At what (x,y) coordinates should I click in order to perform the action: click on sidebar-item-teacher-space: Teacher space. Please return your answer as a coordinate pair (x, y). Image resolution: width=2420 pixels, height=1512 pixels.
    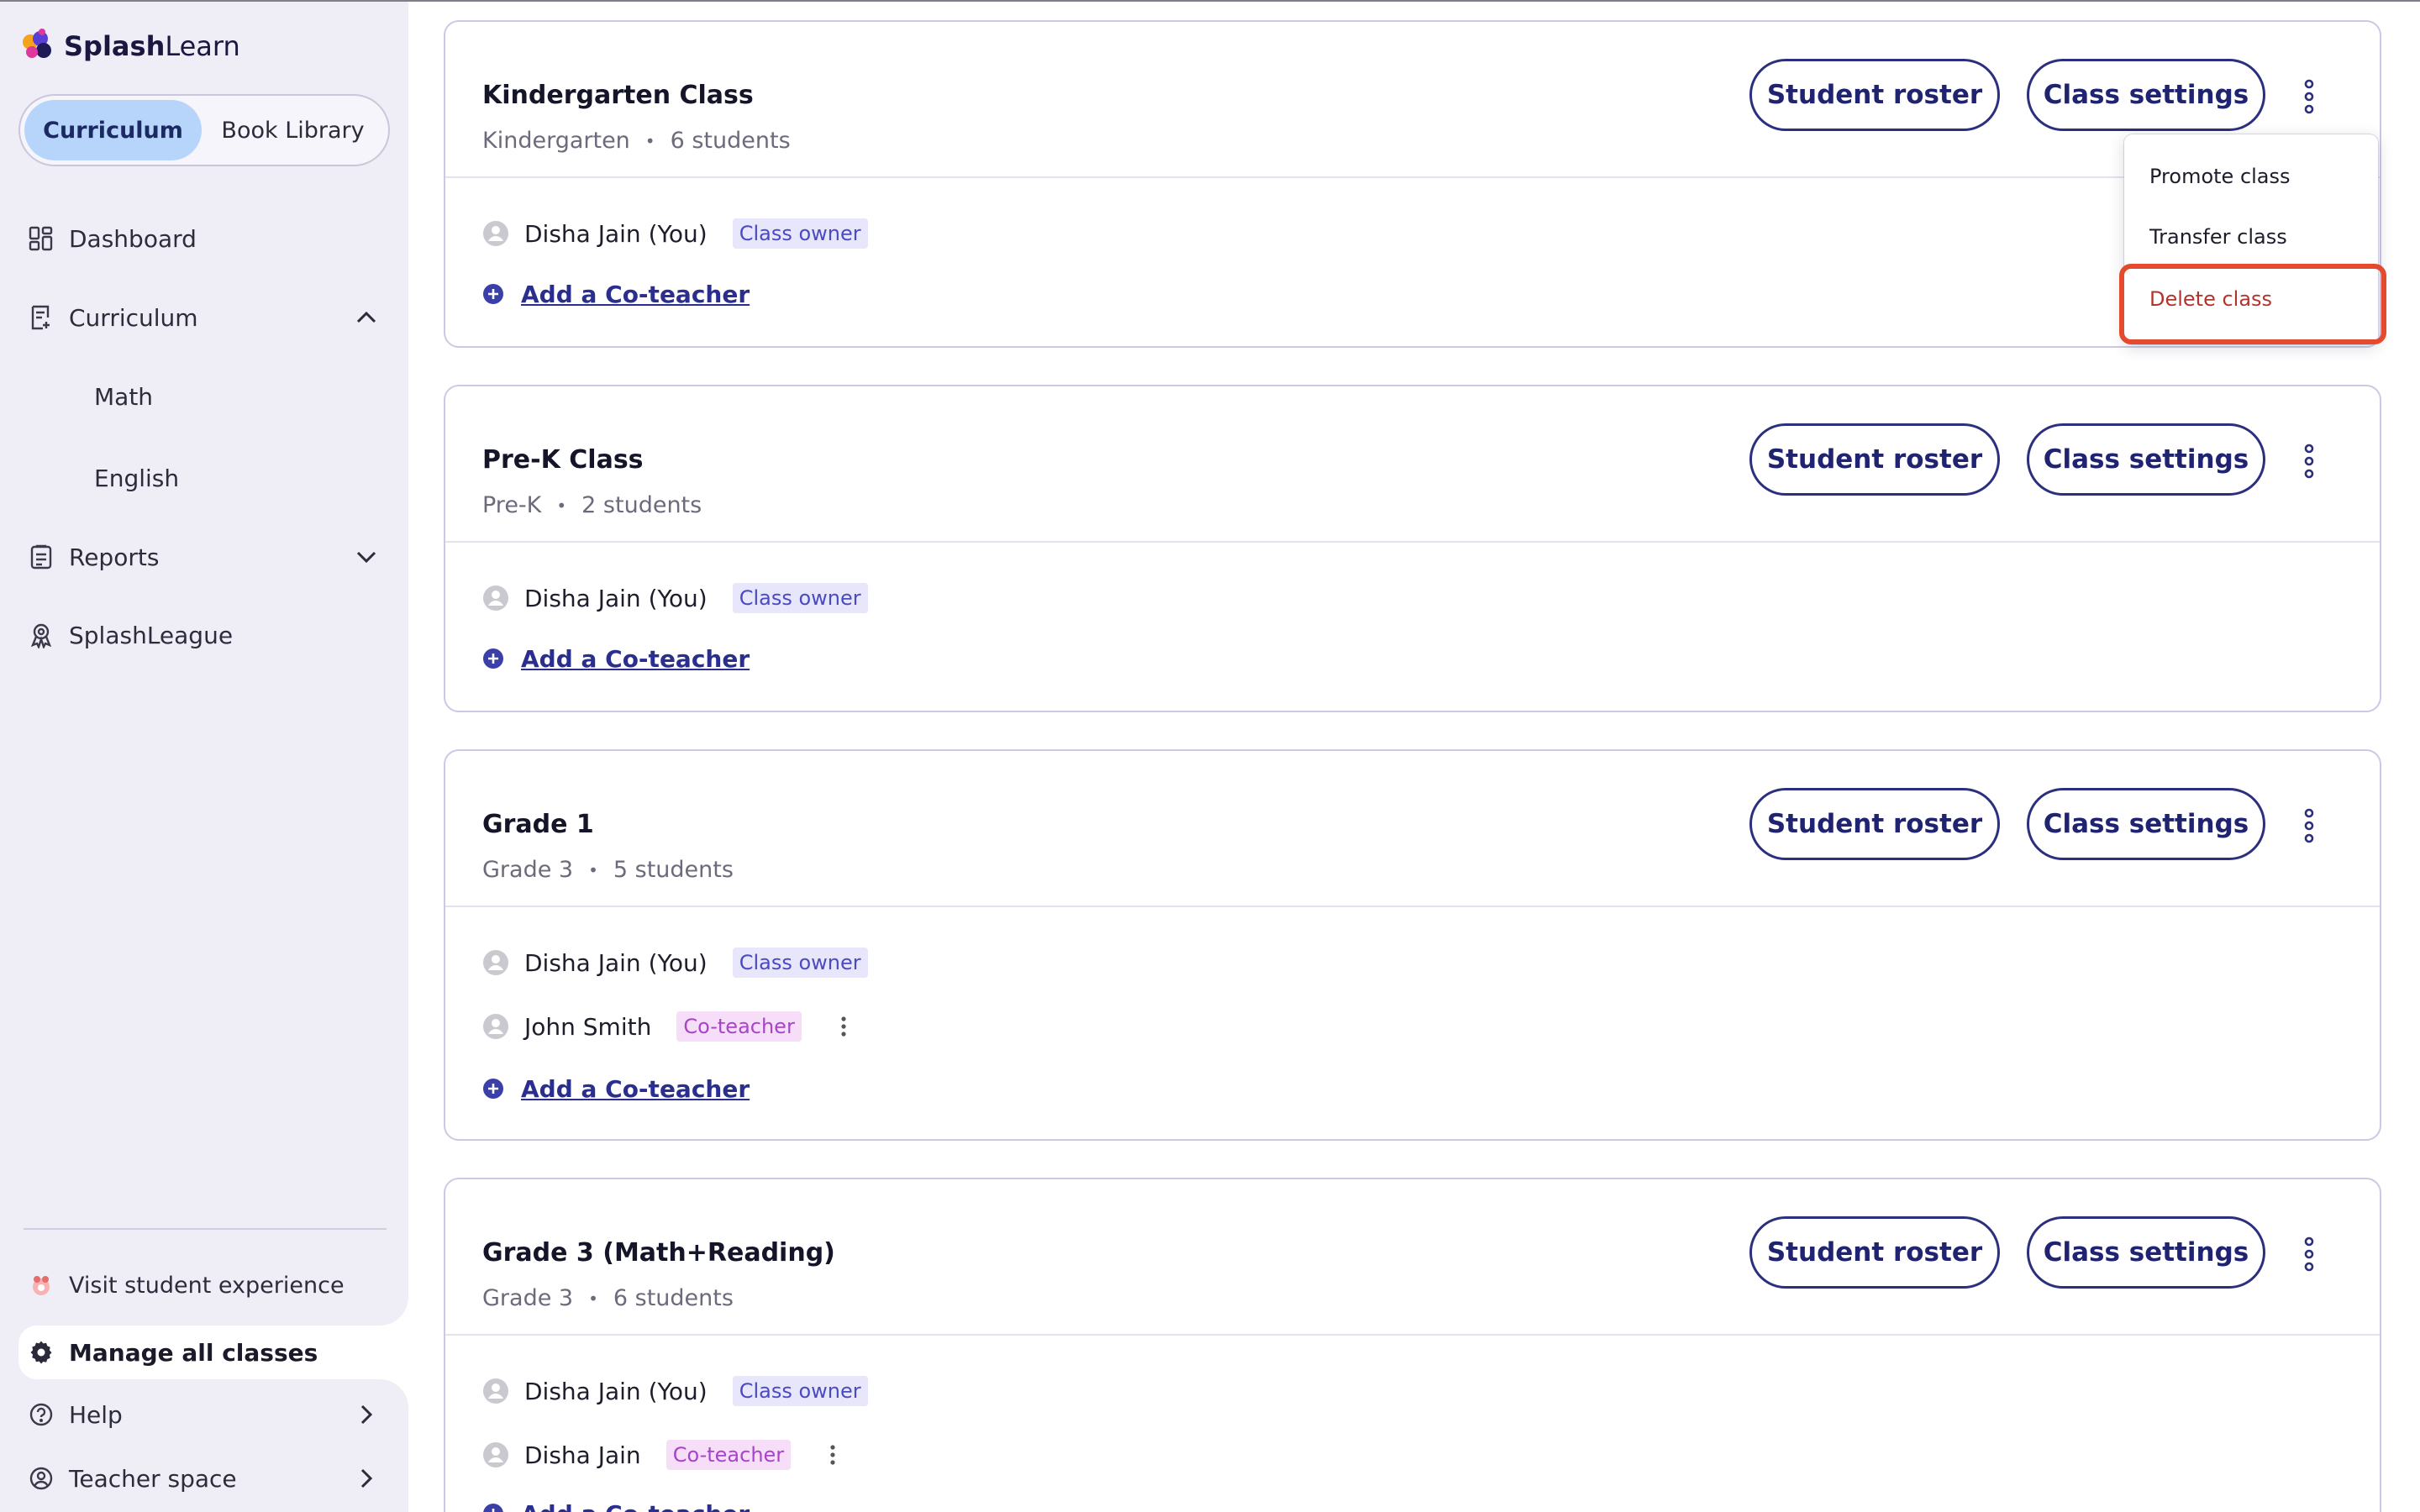
    Looking at the image, I should click on (132, 1478).